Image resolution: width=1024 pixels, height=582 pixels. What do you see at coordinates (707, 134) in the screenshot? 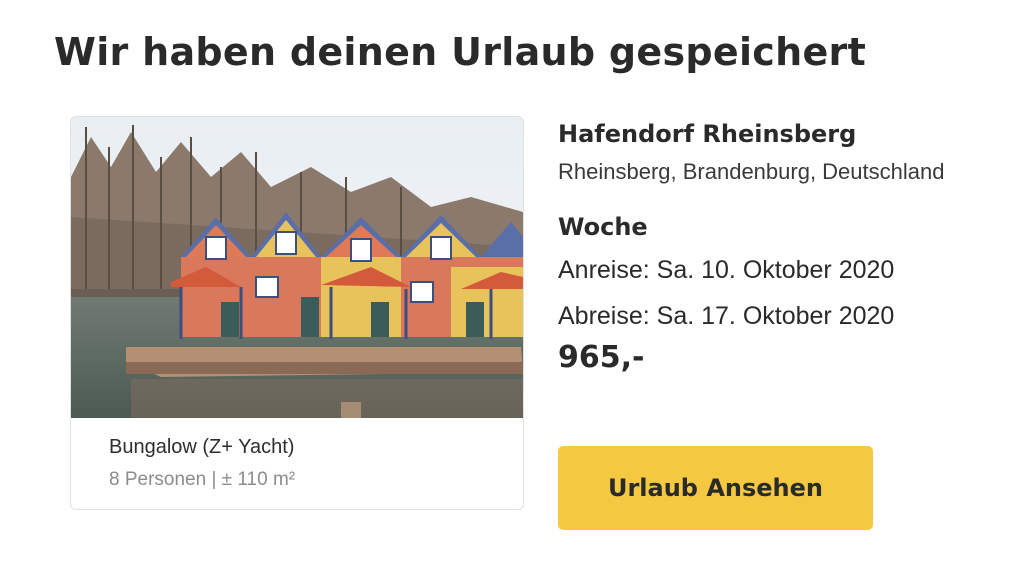
I see `park-name: Hafendorf Rheinsberg` at bounding box center [707, 134].